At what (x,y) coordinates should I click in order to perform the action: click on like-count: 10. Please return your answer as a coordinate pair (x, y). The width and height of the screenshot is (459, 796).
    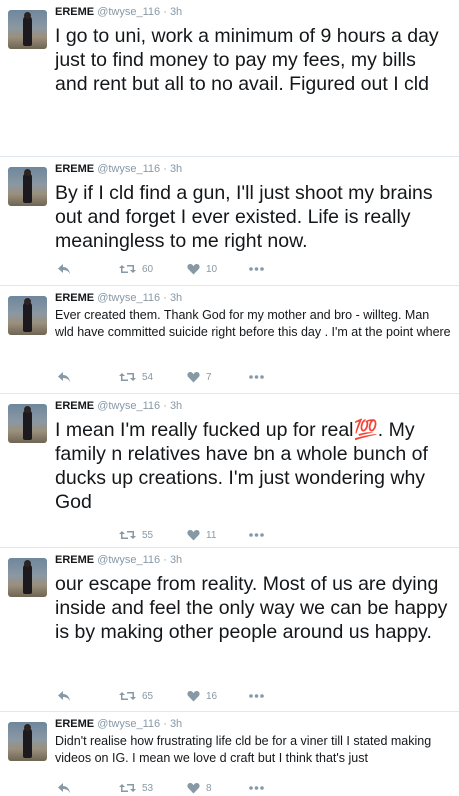
    Looking at the image, I should click on (212, 269).